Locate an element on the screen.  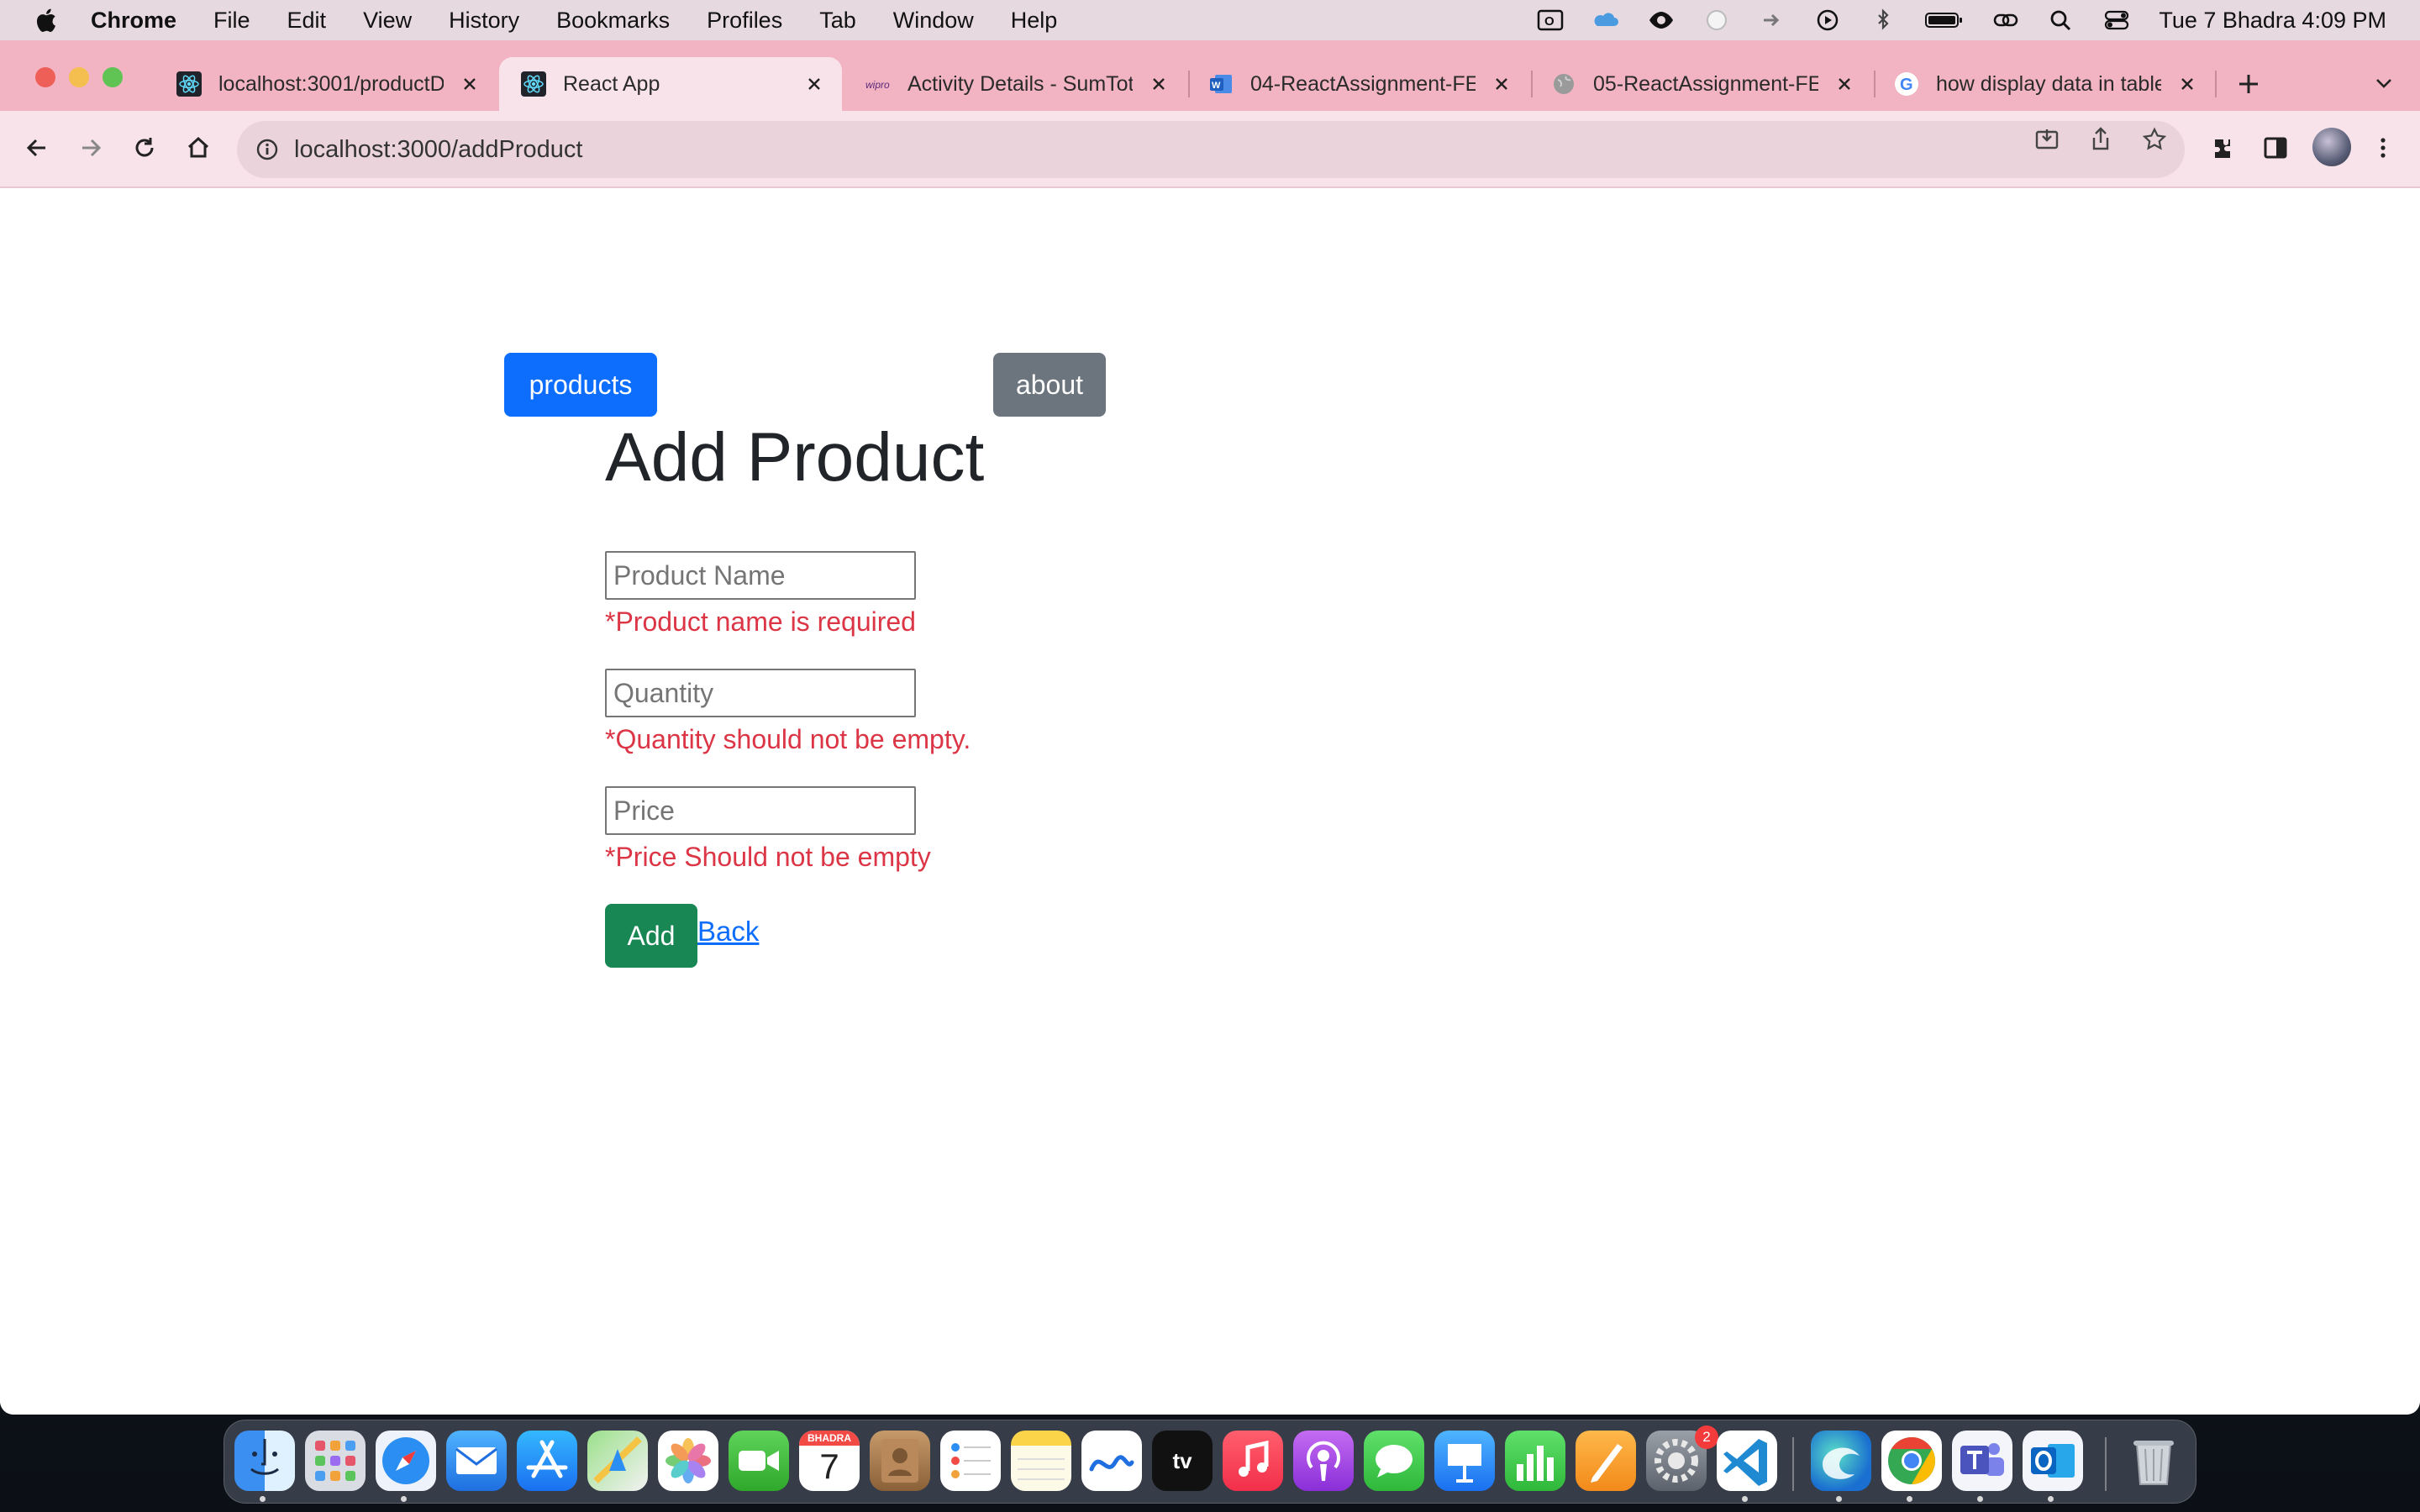
tab-title: Activity Details - SumTot is located at coordinates (1021, 83).